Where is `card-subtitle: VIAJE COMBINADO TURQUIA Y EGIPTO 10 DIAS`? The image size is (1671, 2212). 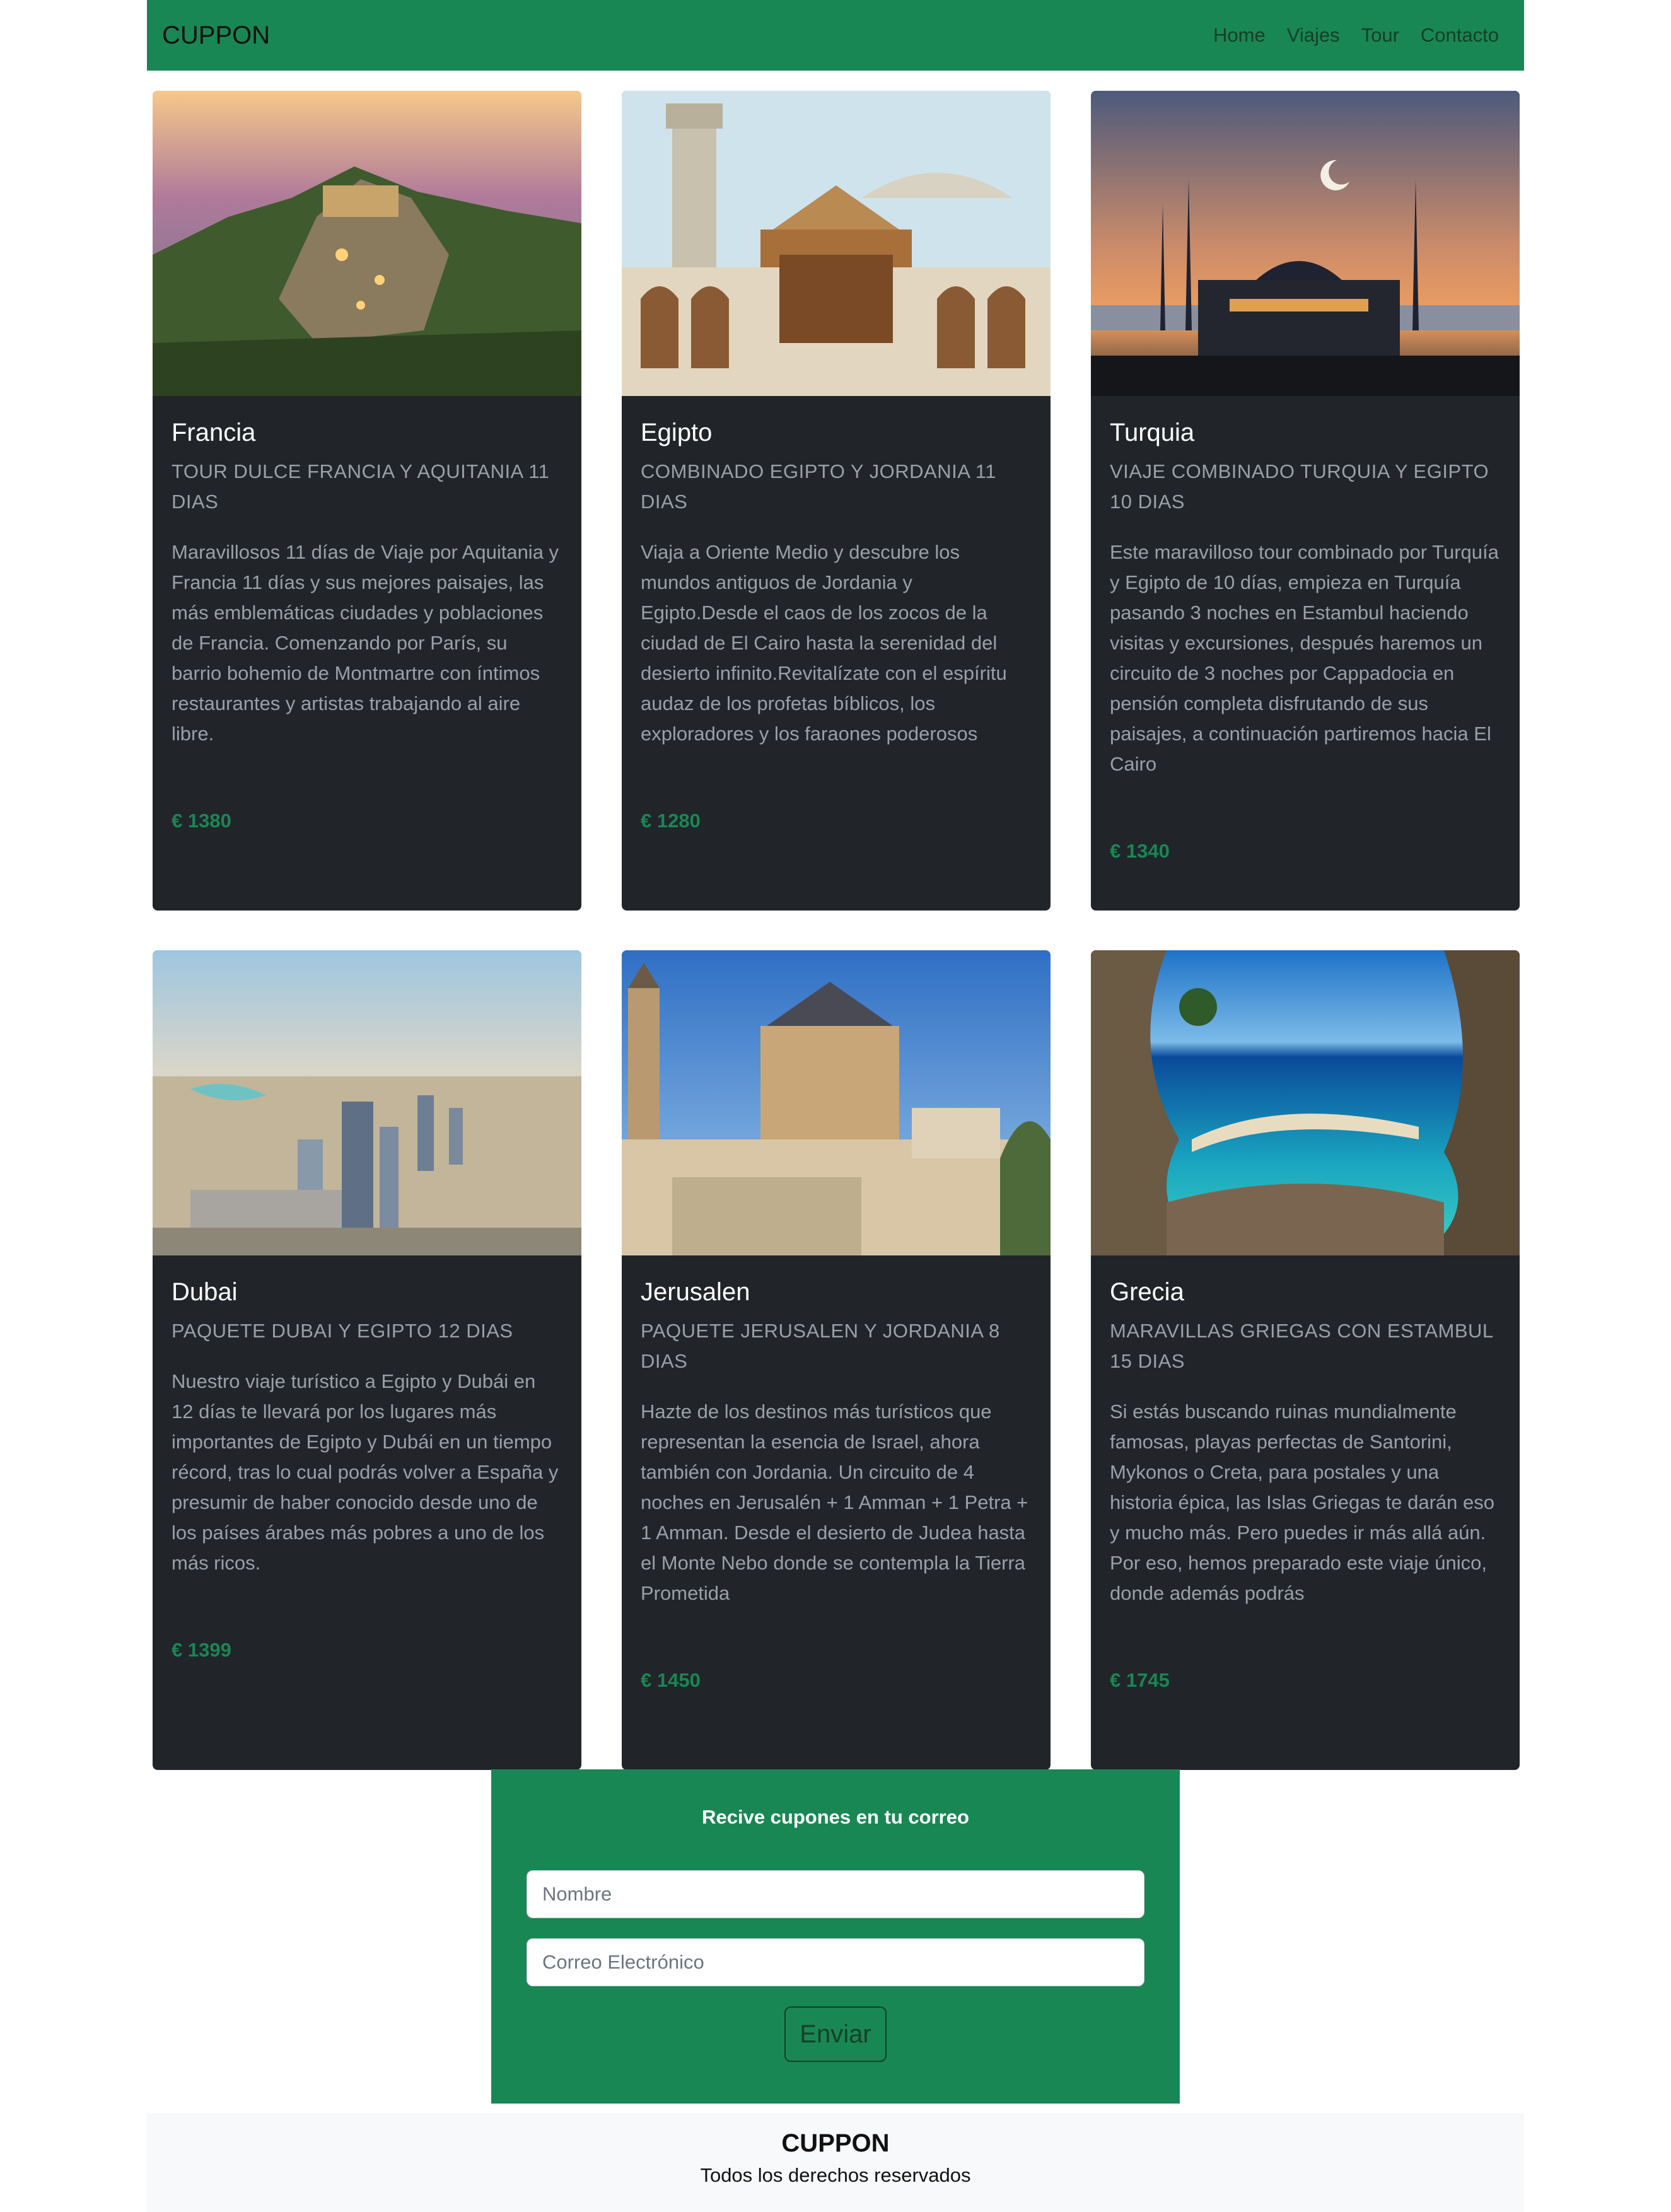
card-subtitle: VIAJE COMBINADO TURQUIA Y EGIPTO 10 DIAS is located at coordinates (1299, 486).